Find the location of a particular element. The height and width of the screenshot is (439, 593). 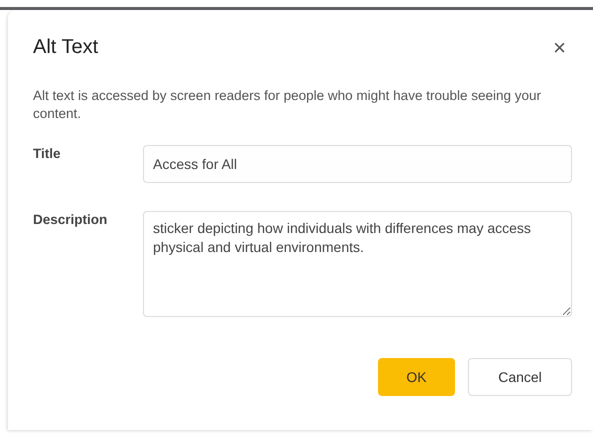

cancel-button: Cancel is located at coordinates (520, 377).